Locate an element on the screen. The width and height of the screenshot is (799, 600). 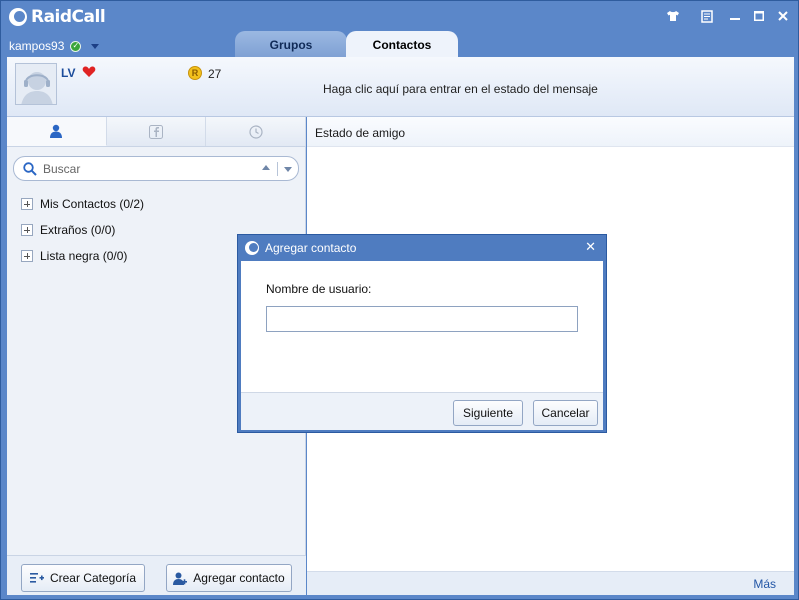
group-label: Lista negra (0/0) is located at coordinates (84, 256).